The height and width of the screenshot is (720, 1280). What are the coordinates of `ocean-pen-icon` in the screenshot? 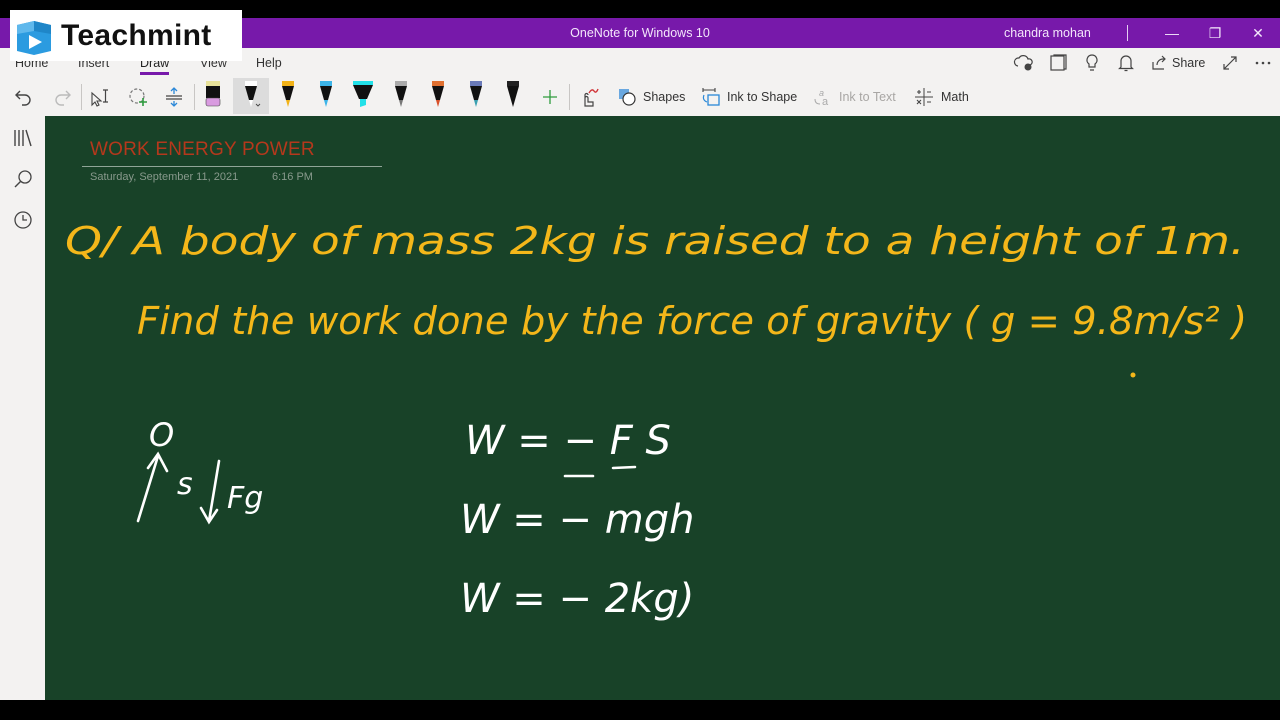 It's located at (475, 94).